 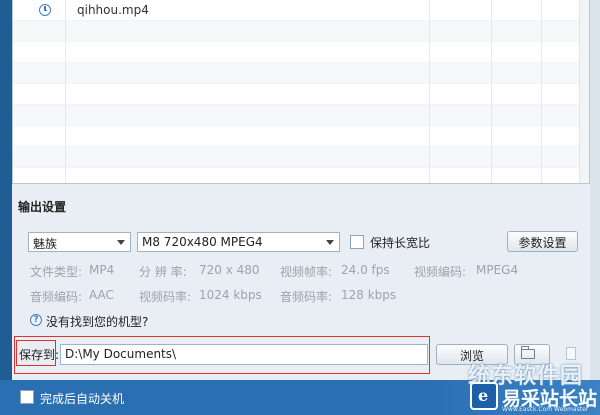 I want to click on missing-model-link: 没有找到您的机型?, so click(x=97, y=321).